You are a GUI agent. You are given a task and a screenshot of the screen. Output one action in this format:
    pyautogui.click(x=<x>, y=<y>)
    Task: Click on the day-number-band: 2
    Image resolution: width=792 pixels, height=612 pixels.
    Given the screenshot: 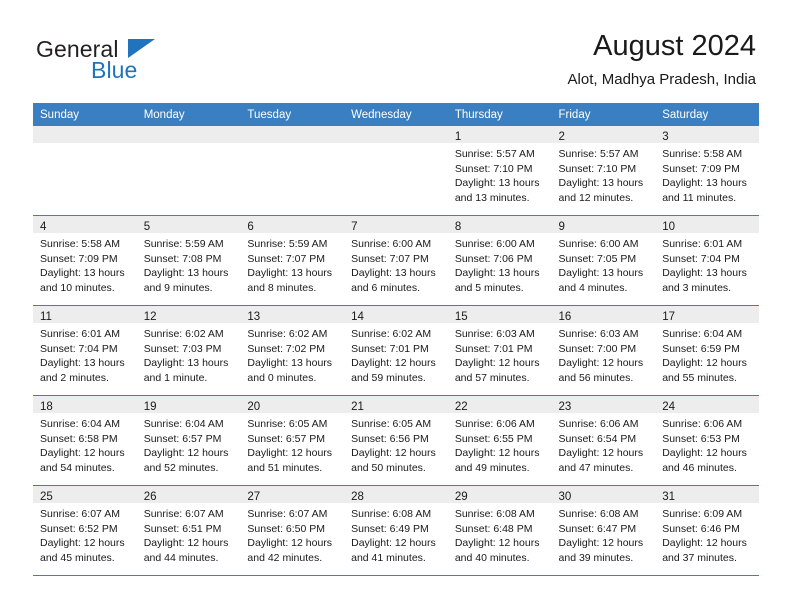 What is the action you would take?
    pyautogui.click(x=603, y=134)
    